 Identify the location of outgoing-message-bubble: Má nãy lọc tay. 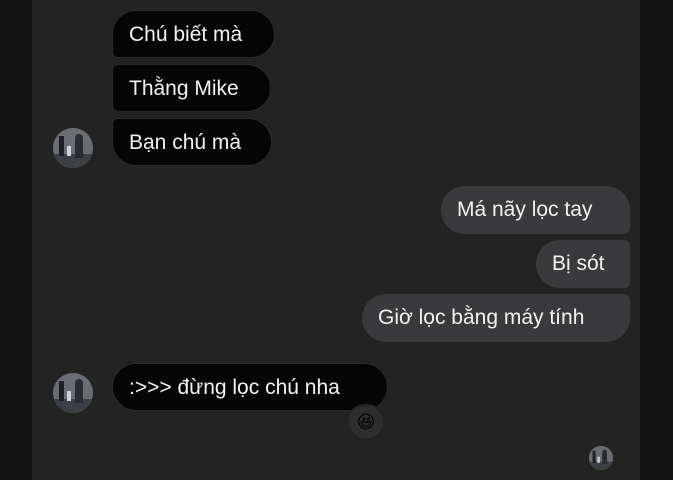
(535, 210).